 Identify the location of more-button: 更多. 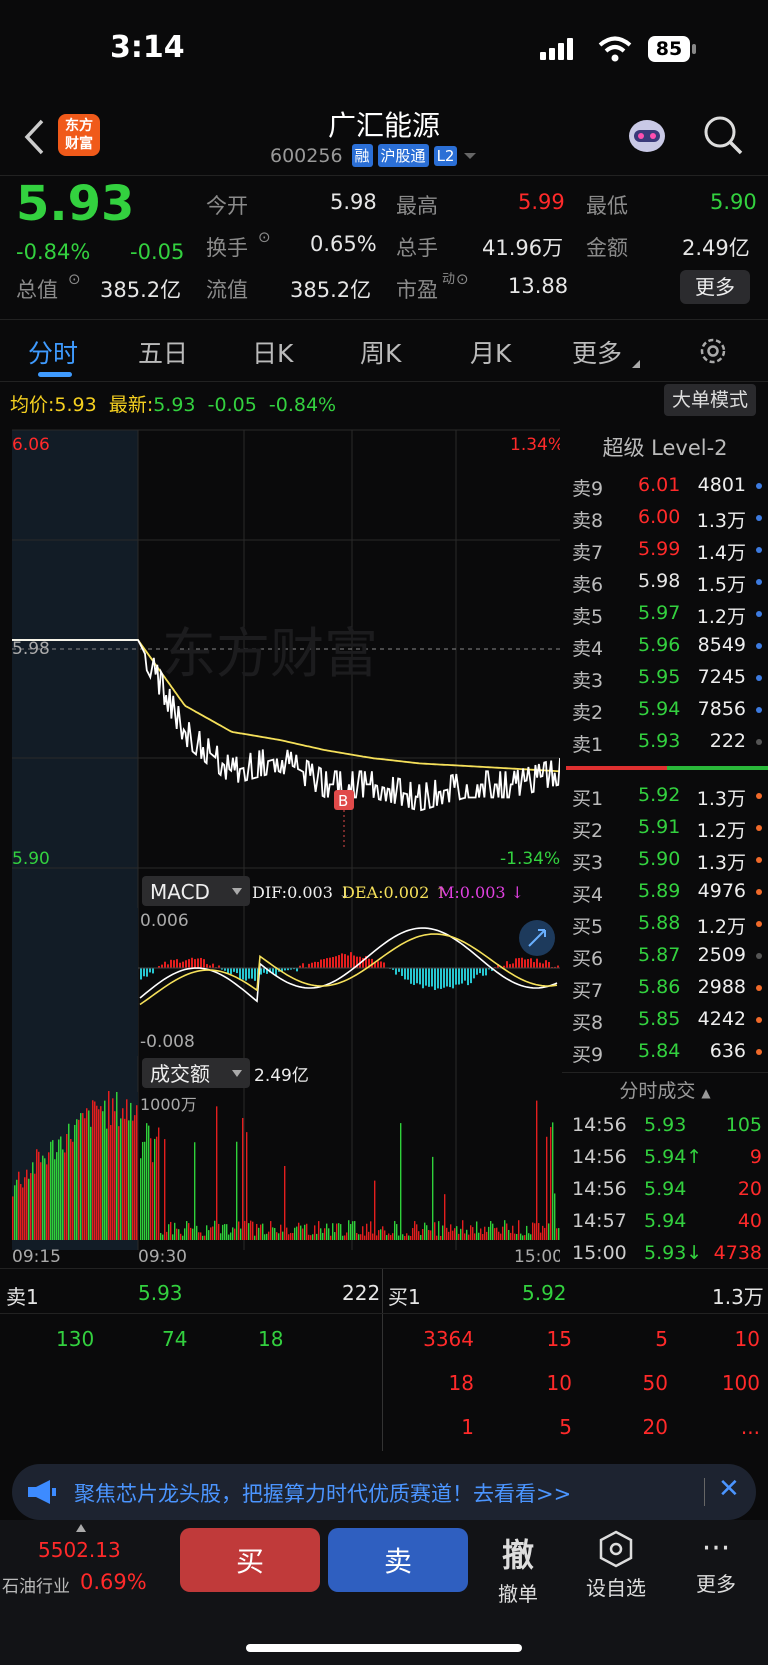
(715, 287).